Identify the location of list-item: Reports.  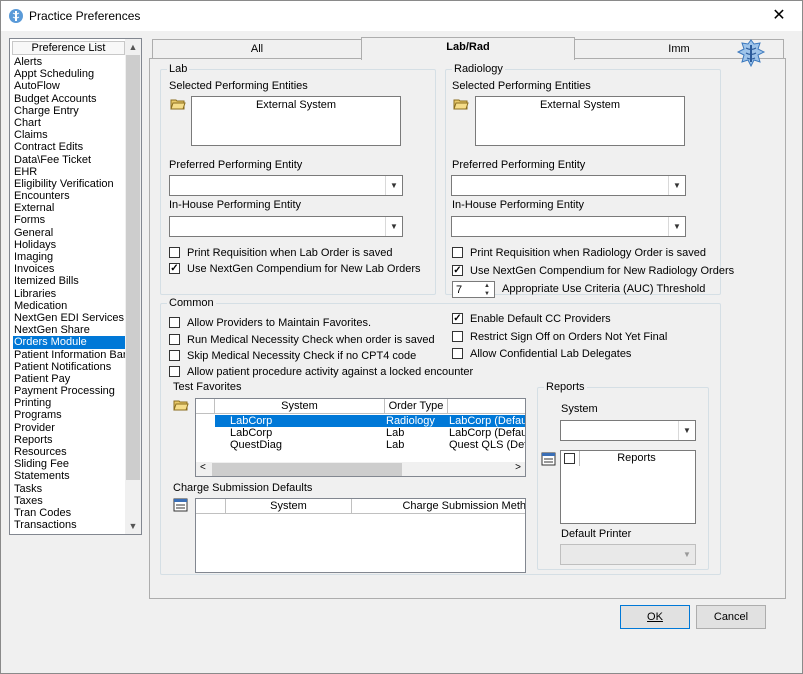
(69, 440).